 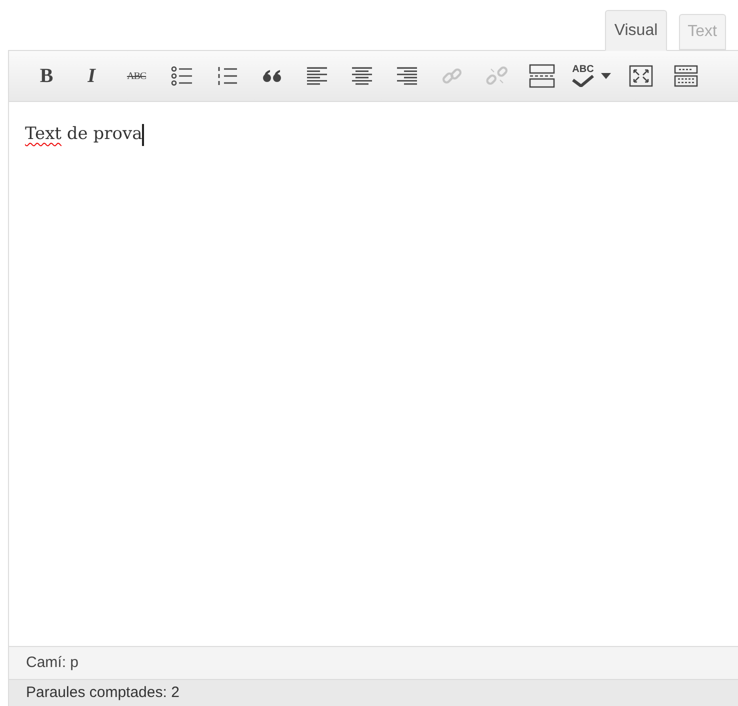 What do you see at coordinates (497, 76) in the screenshot?
I see `unlink-icon` at bounding box center [497, 76].